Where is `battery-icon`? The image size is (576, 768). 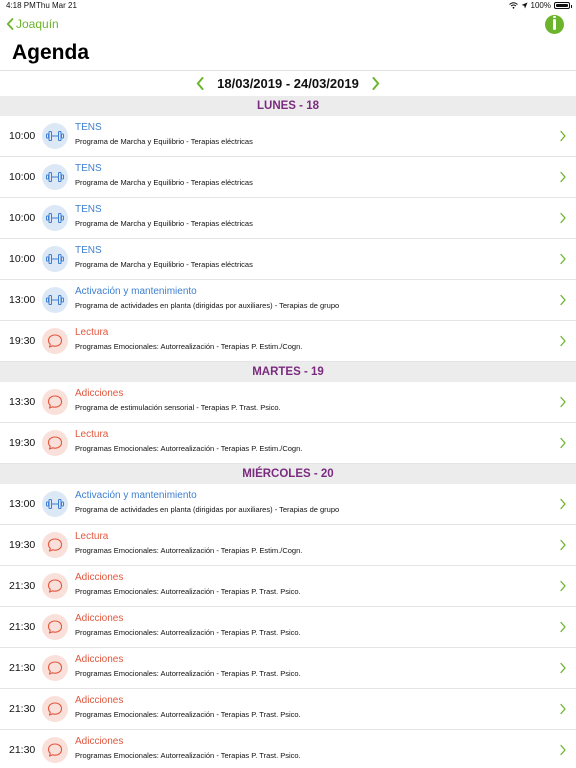
battery-icon is located at coordinates (563, 5).